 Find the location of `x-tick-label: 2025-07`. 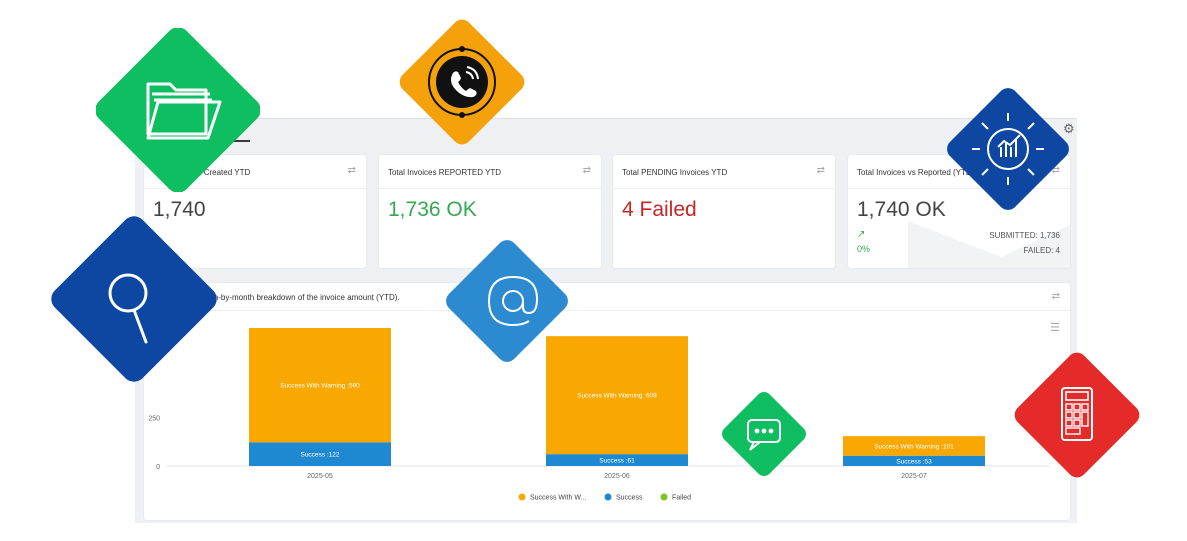

x-tick-label: 2025-07 is located at coordinates (914, 476).